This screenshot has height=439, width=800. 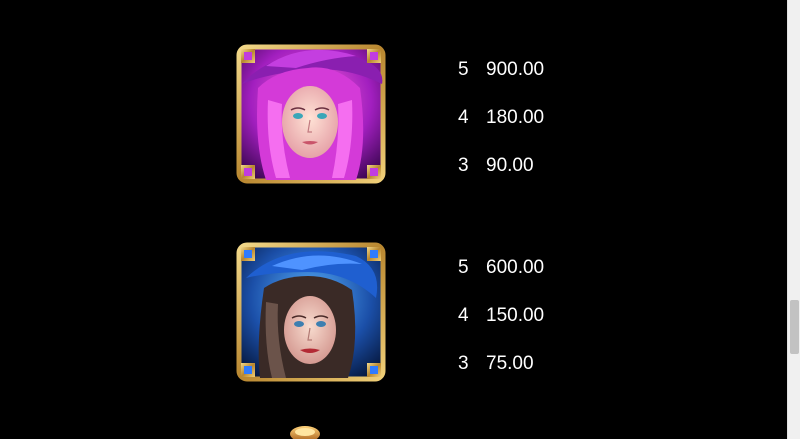 I want to click on payout-amount: 180.00, so click(x=515, y=117).